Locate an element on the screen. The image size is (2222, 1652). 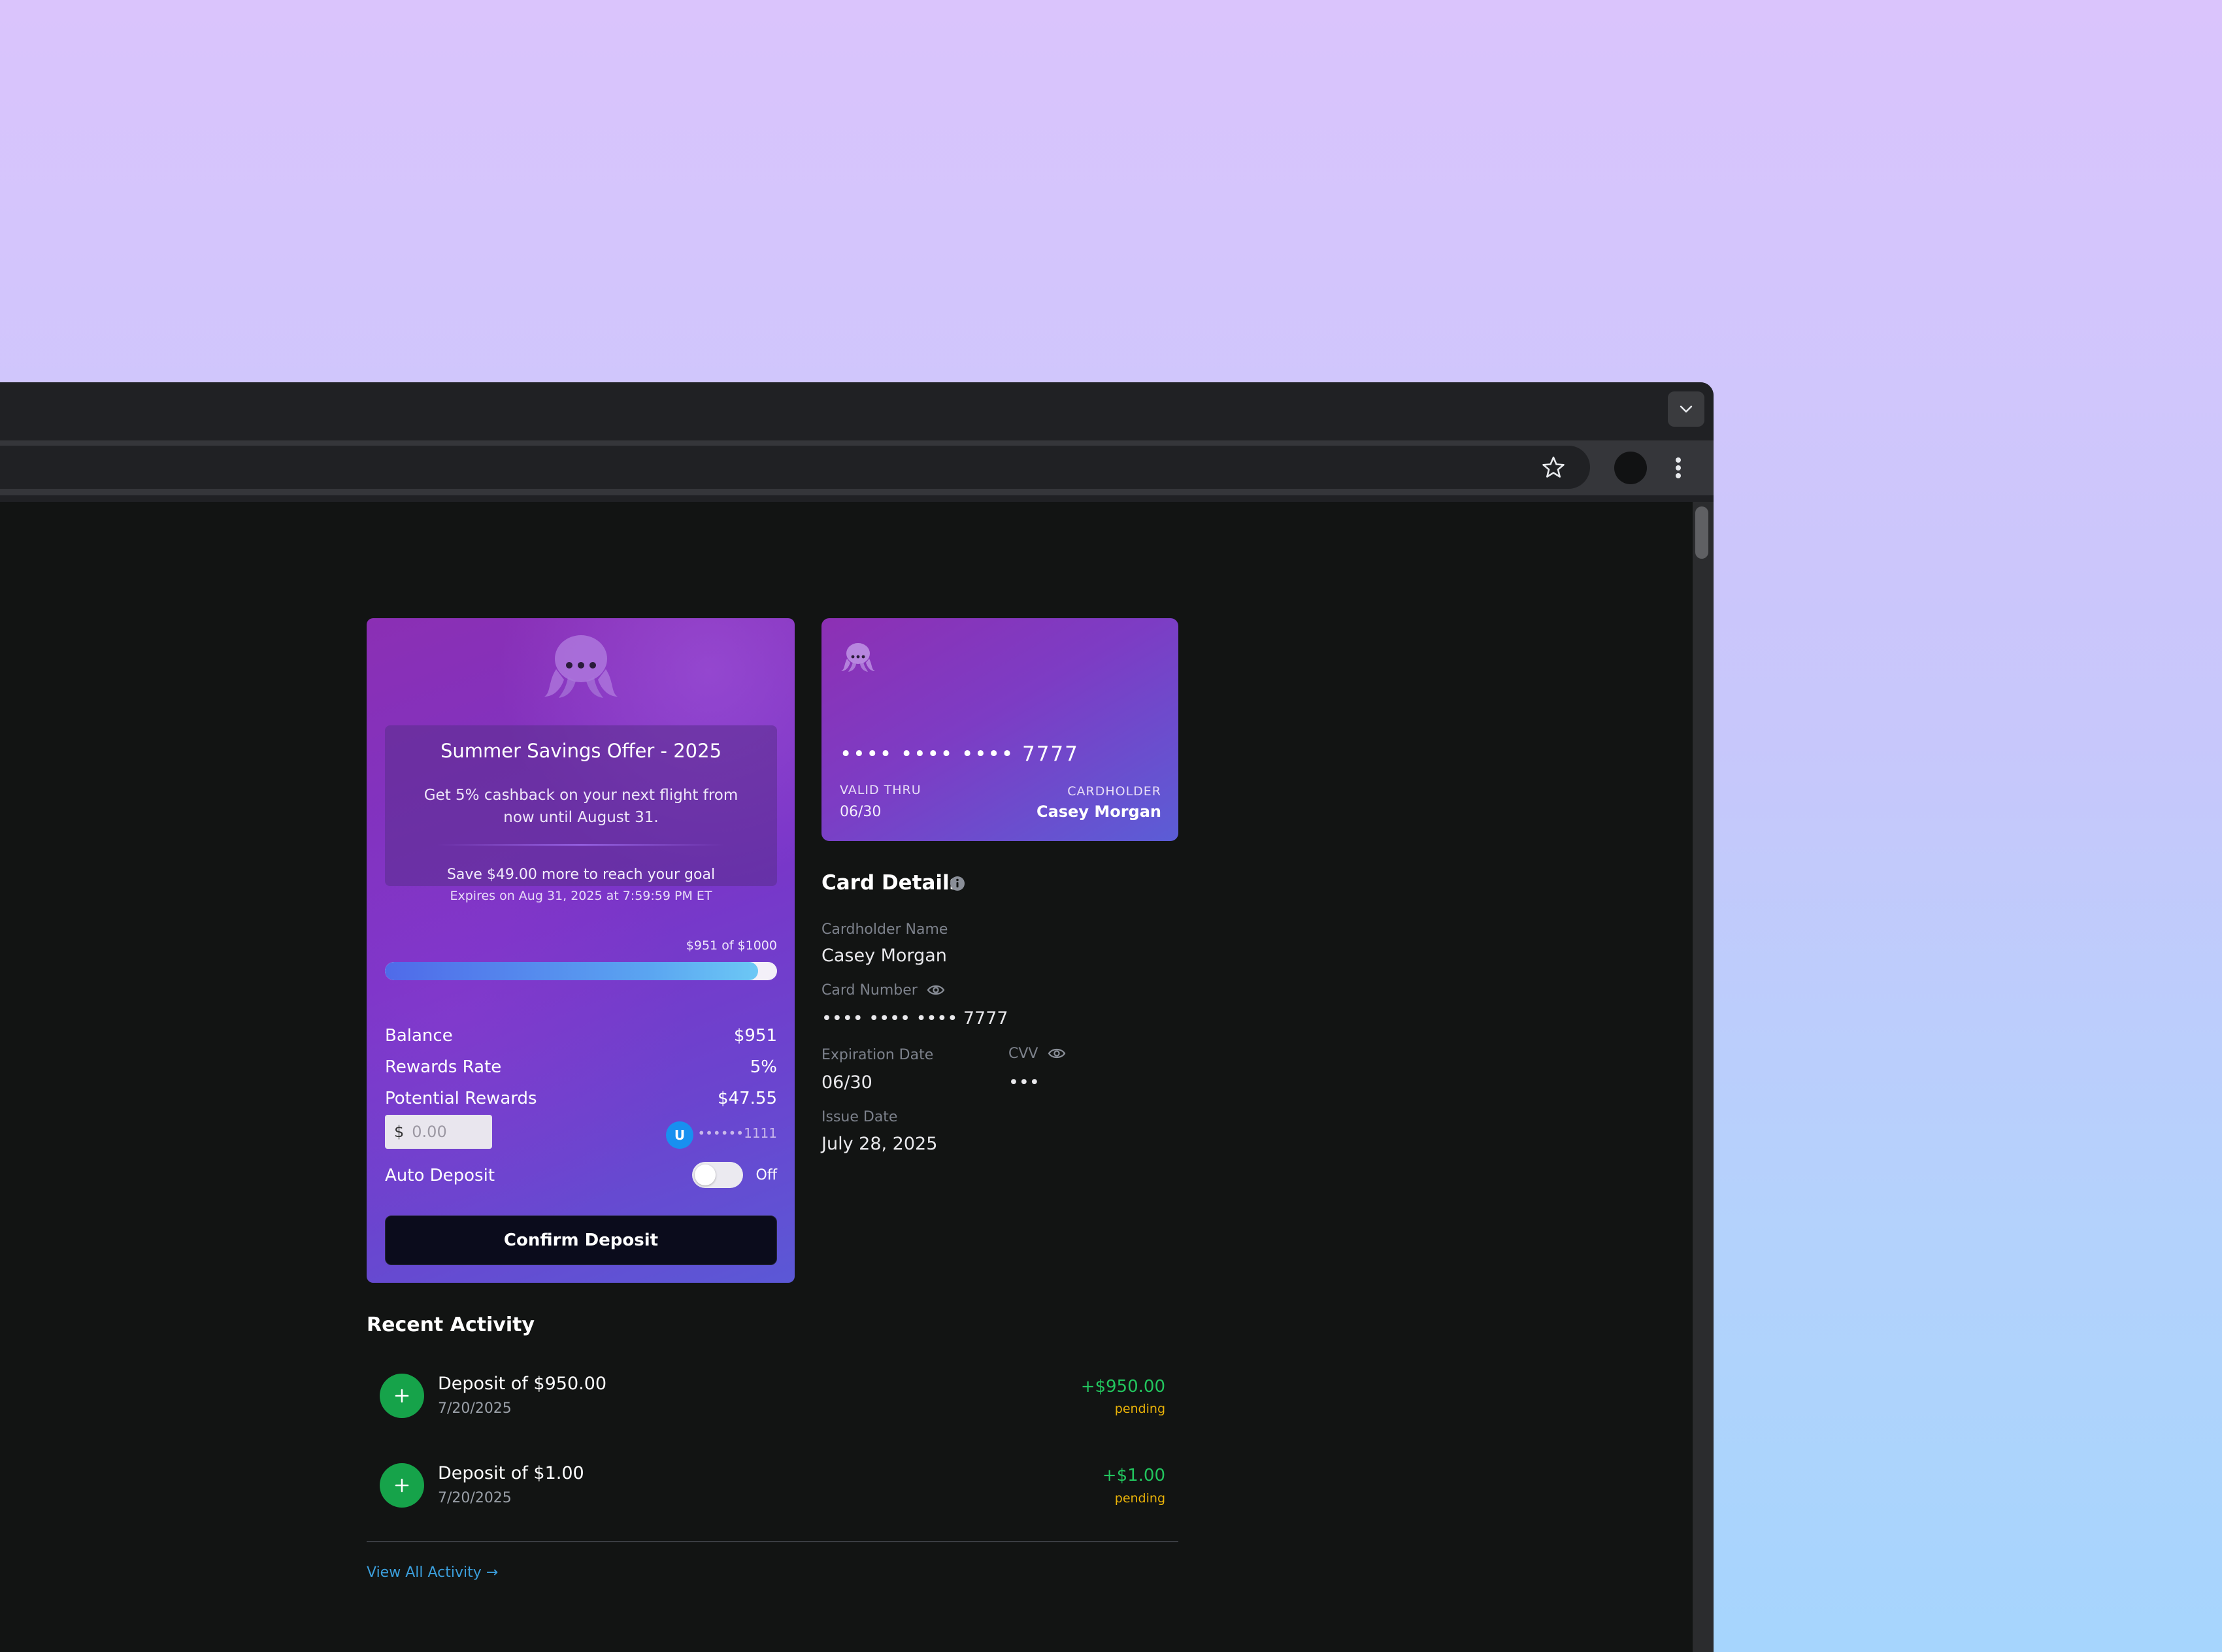
more-vert-icon is located at coordinates (1678, 468).